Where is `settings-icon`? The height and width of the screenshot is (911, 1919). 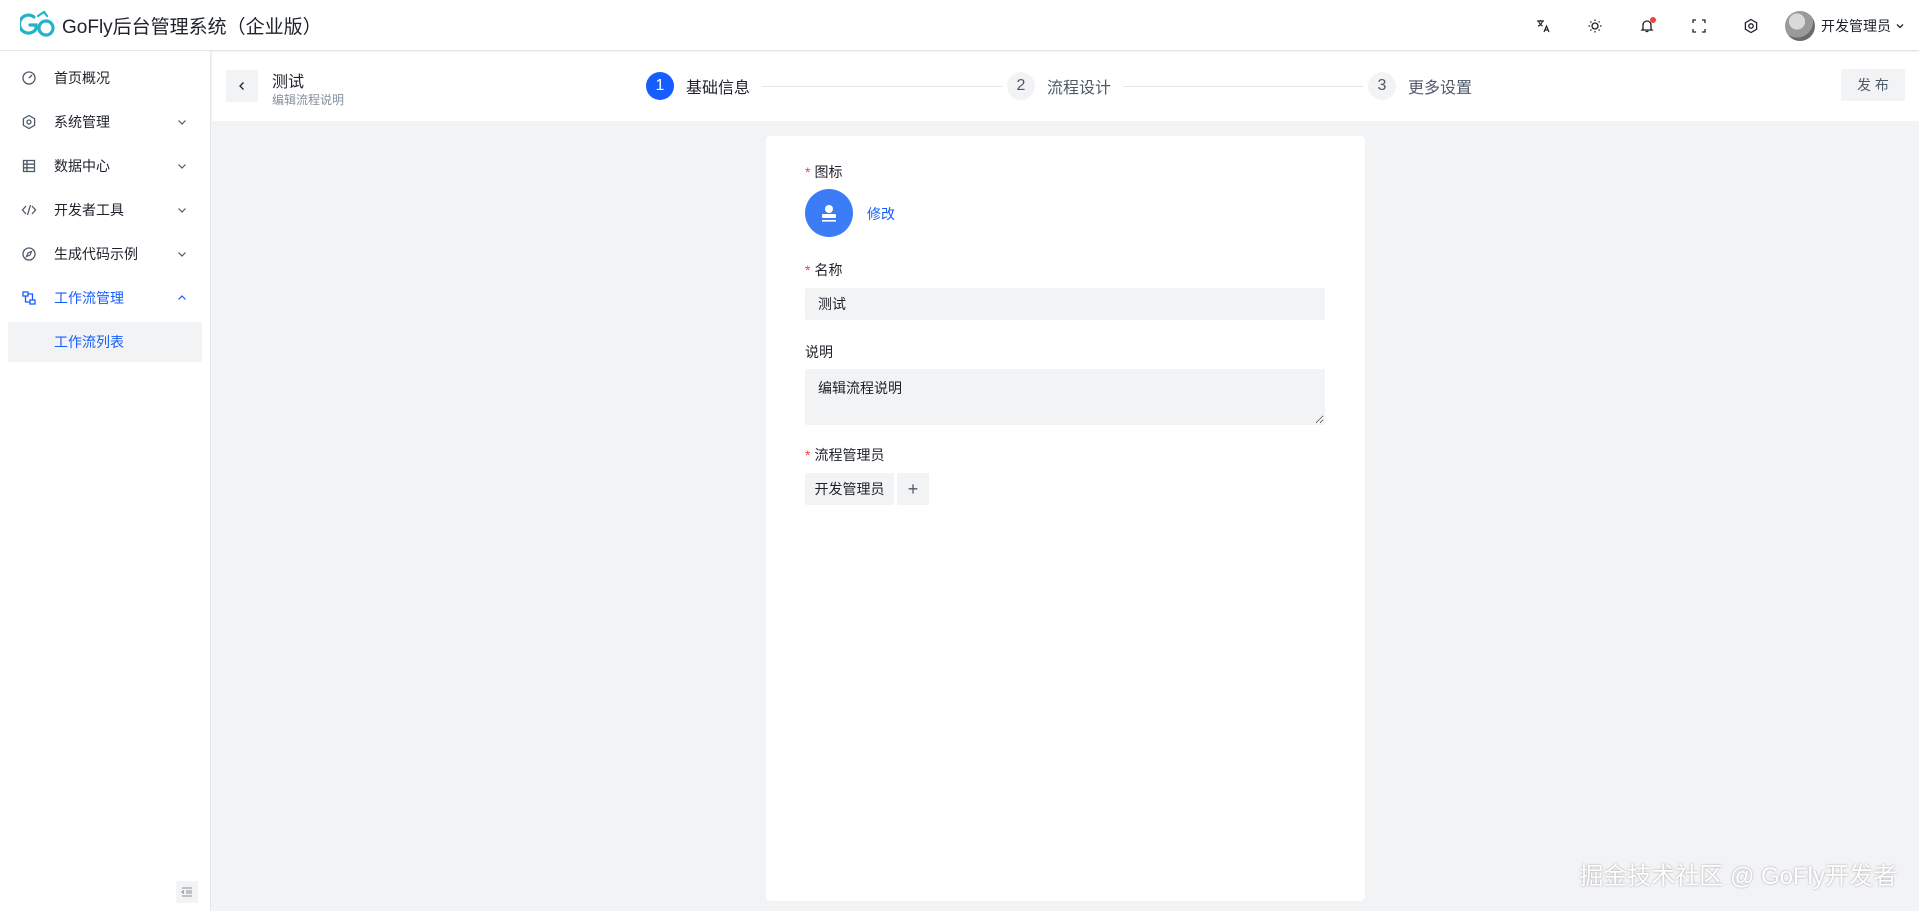 settings-icon is located at coordinates (1751, 25).